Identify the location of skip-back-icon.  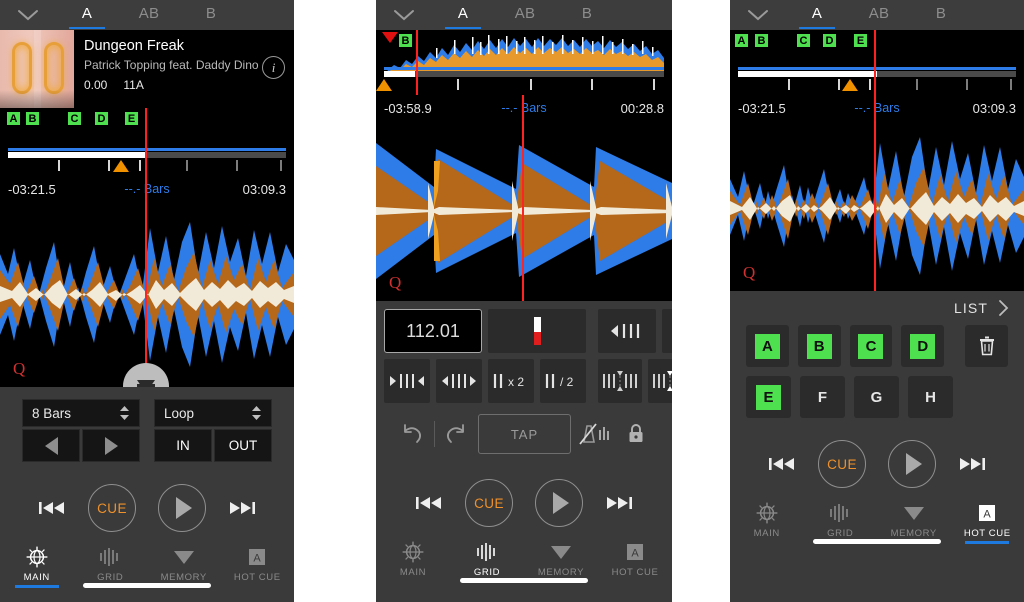
(428, 503).